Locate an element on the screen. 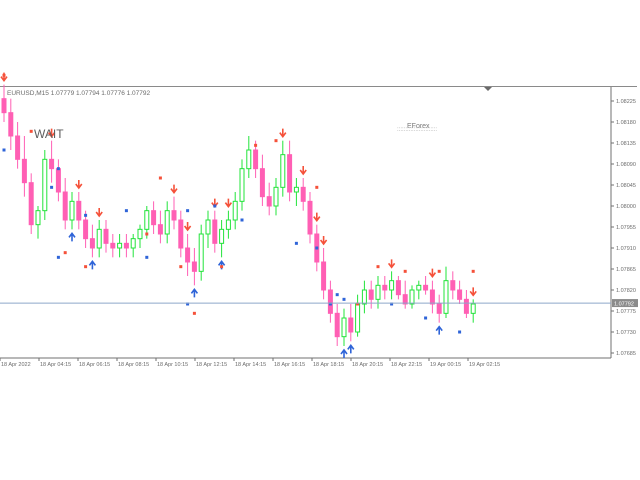  price-tick-label: 1.07685 is located at coordinates (626, 354).